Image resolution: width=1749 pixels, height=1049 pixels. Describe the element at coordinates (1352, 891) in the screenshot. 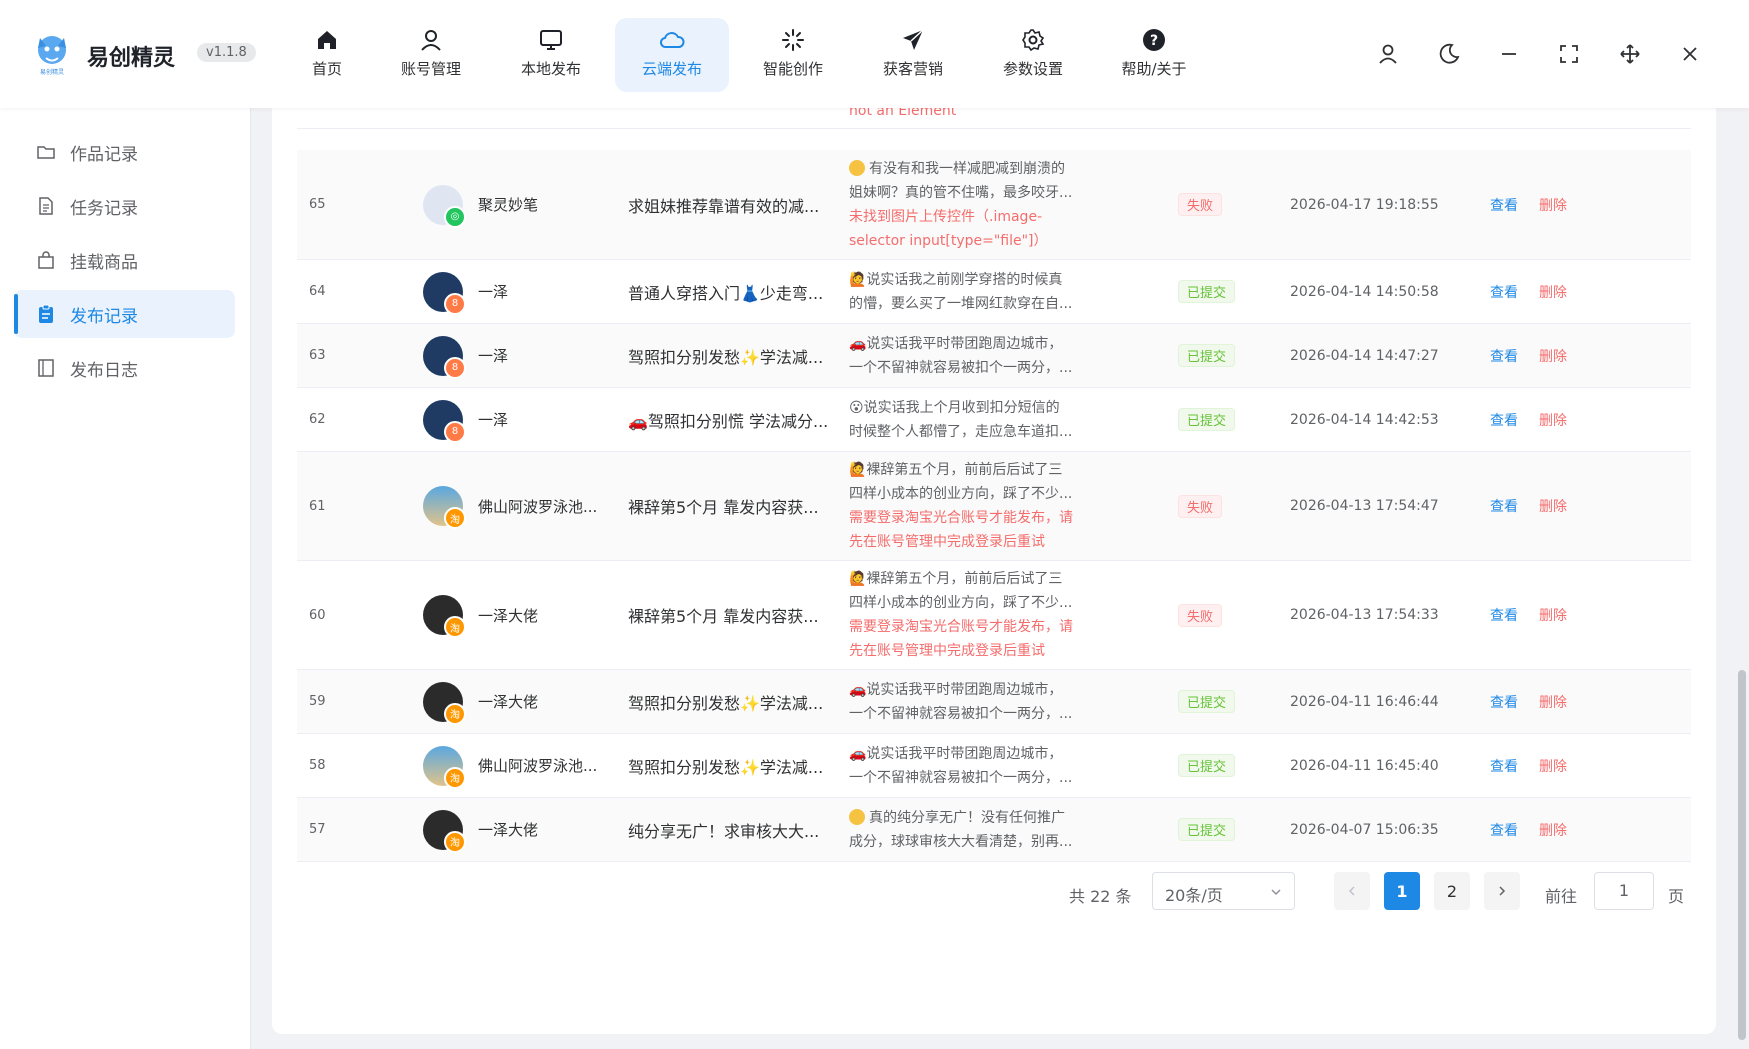

I see `prev-page-button` at that location.